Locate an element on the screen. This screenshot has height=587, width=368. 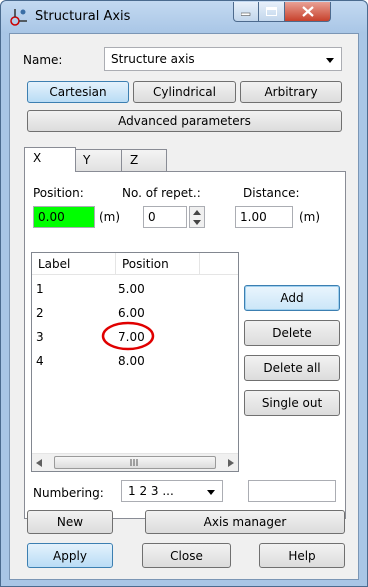
row-position: 5.00 is located at coordinates (131, 289).